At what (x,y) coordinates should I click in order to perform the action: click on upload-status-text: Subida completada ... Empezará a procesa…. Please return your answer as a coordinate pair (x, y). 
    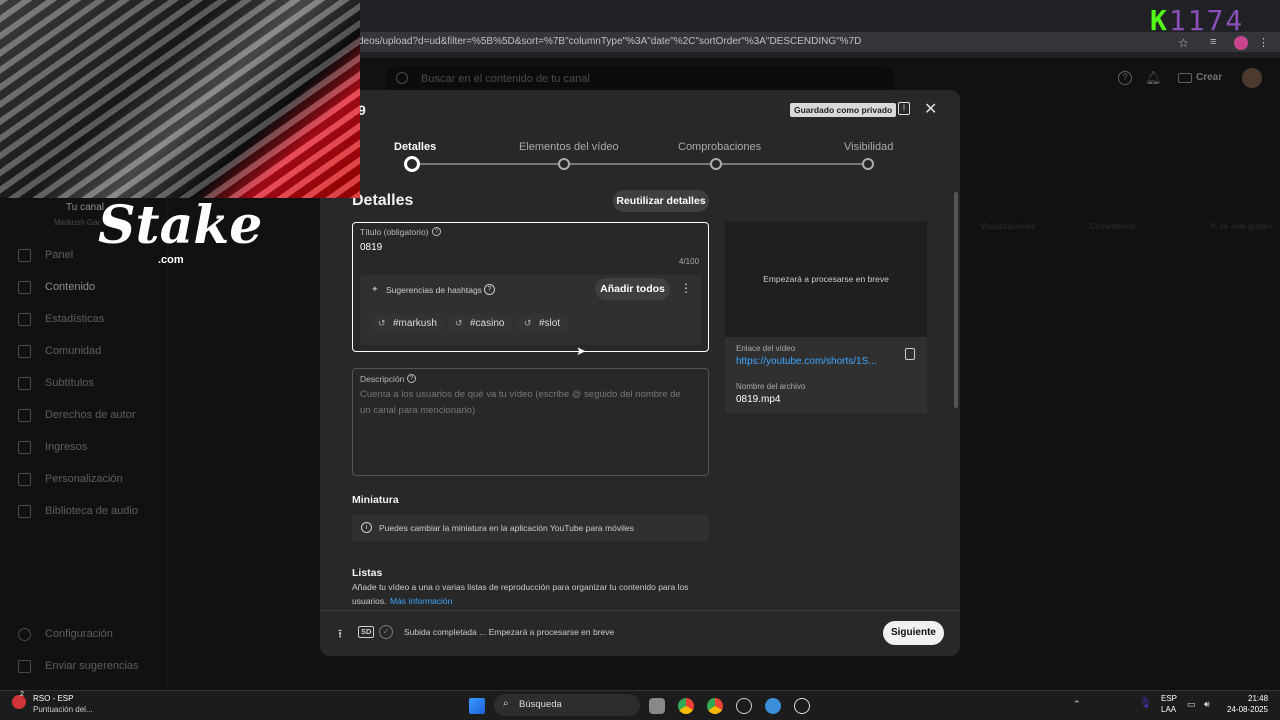
    Looking at the image, I should click on (509, 632).